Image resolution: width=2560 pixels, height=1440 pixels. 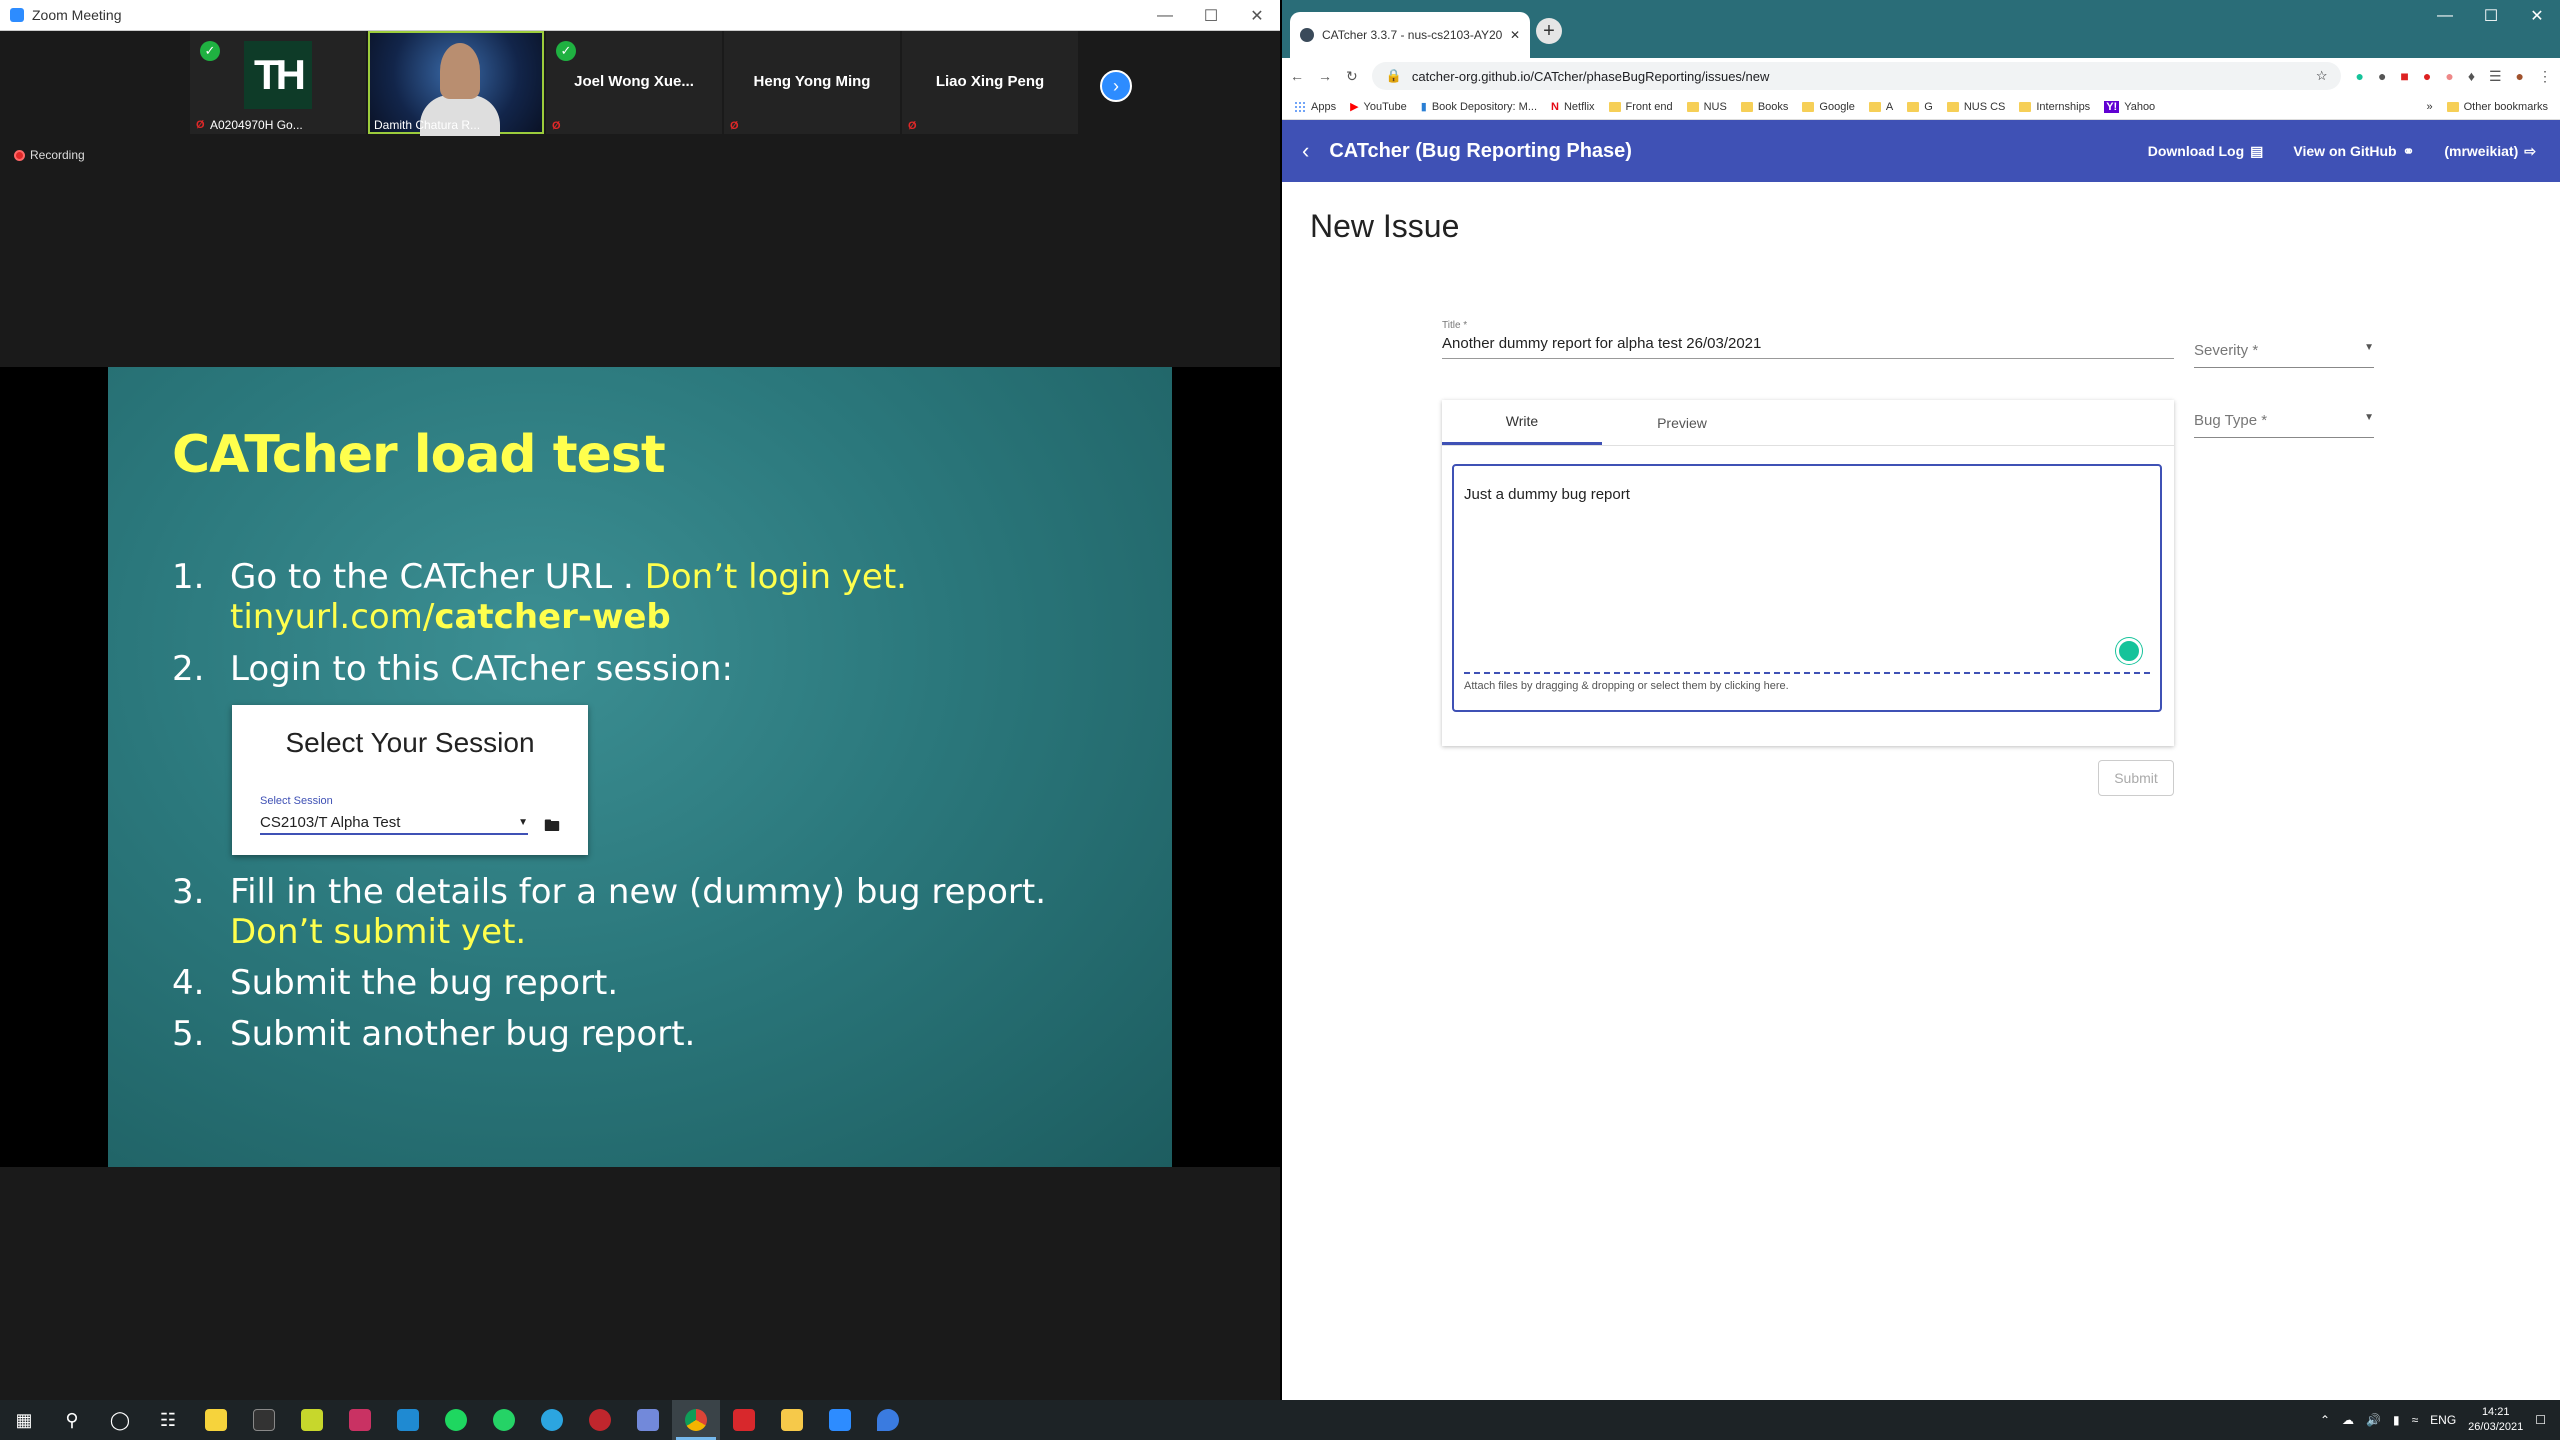 What do you see at coordinates (1881, 106) in the screenshot?
I see `bookmark-folder: A` at bounding box center [1881, 106].